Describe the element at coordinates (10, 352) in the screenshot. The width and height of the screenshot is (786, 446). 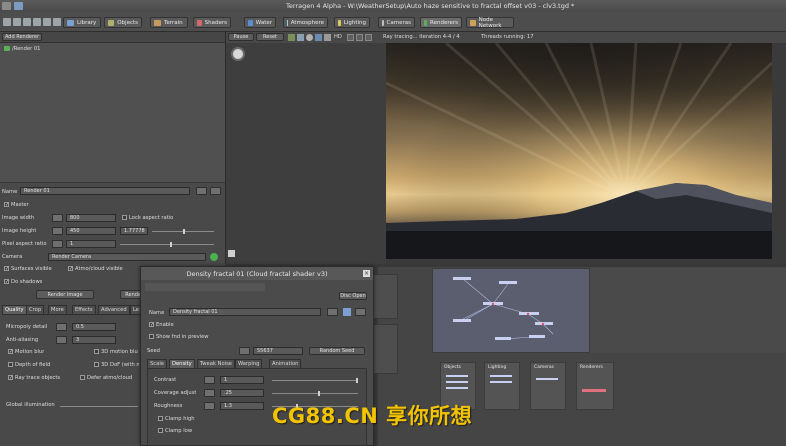
I see `motion-blur-checkbox: ✓` at that location.